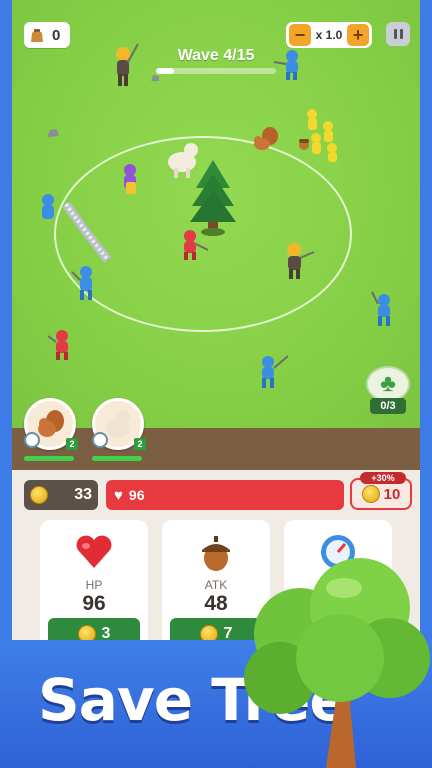  I want to click on acorn-drop, so click(304, 144).